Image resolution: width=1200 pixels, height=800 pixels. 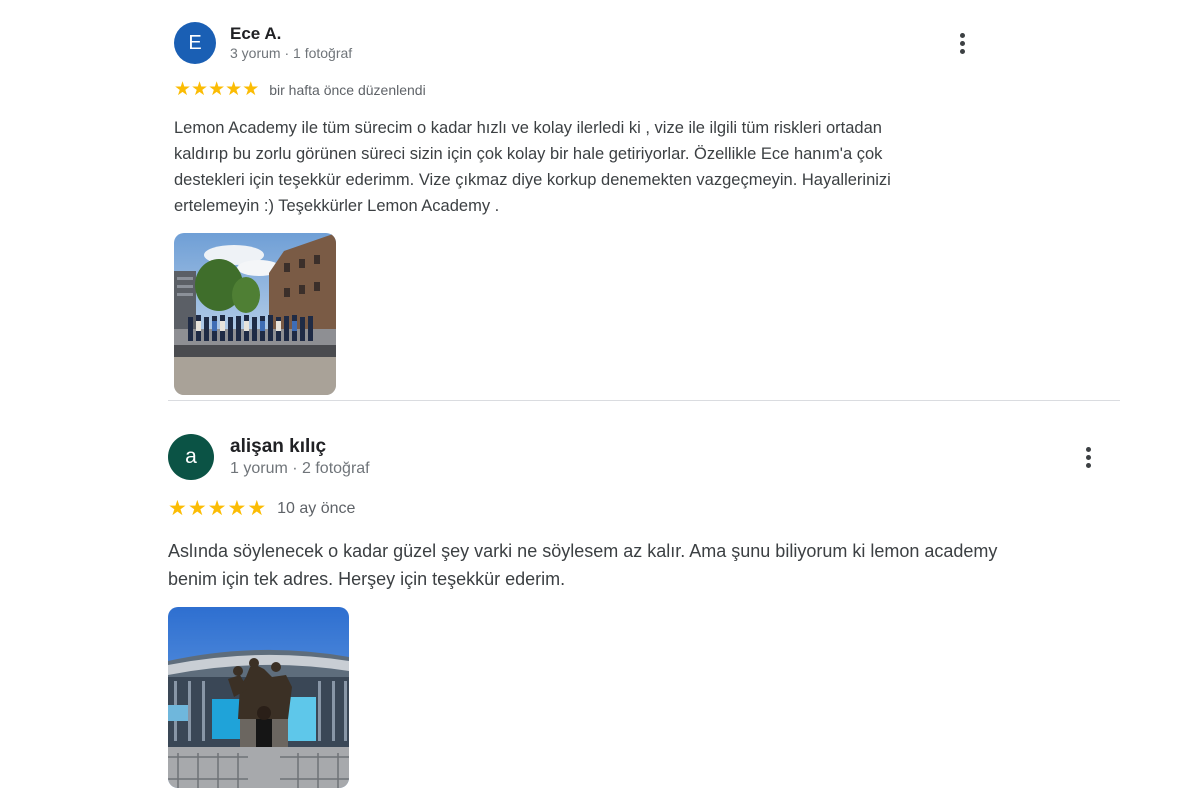 I want to click on group-photo-image, so click(x=255, y=314).